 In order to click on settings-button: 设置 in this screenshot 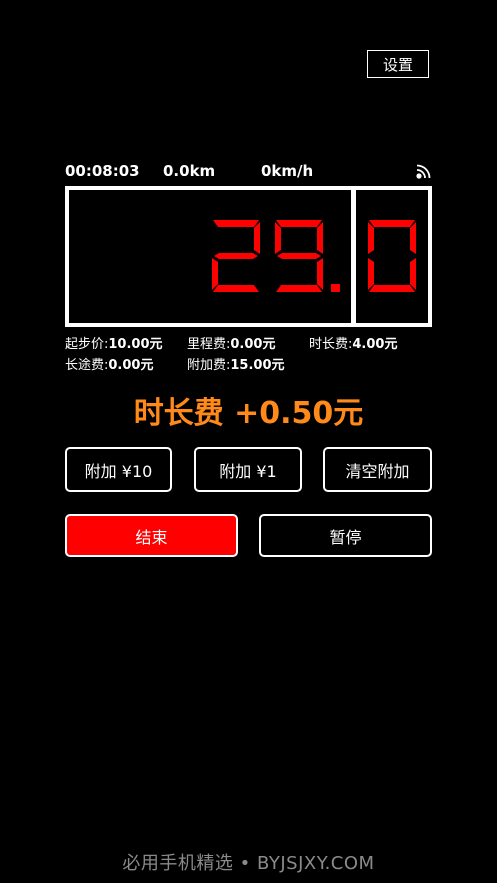, I will do `click(398, 64)`.